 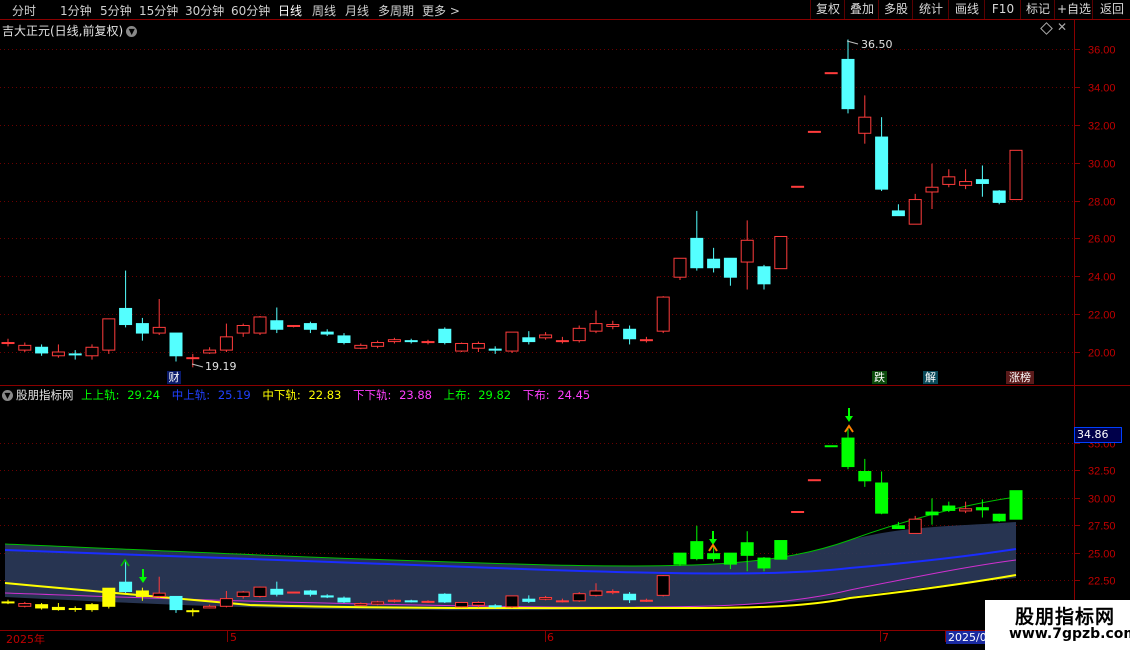 What do you see at coordinates (1102, 203) in the screenshot?
I see `price-tick-label: 28.00` at bounding box center [1102, 203].